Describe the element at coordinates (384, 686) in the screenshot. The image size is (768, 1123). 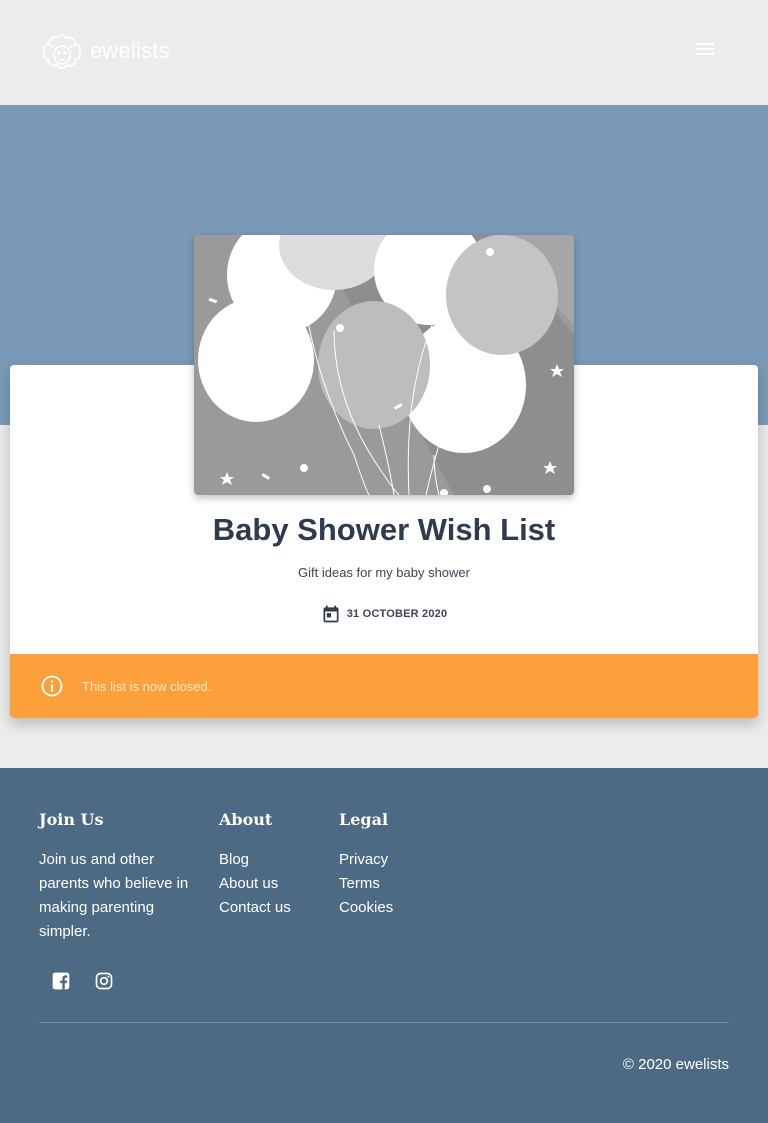
I see `closed-notice: This list is now closed.` at that location.